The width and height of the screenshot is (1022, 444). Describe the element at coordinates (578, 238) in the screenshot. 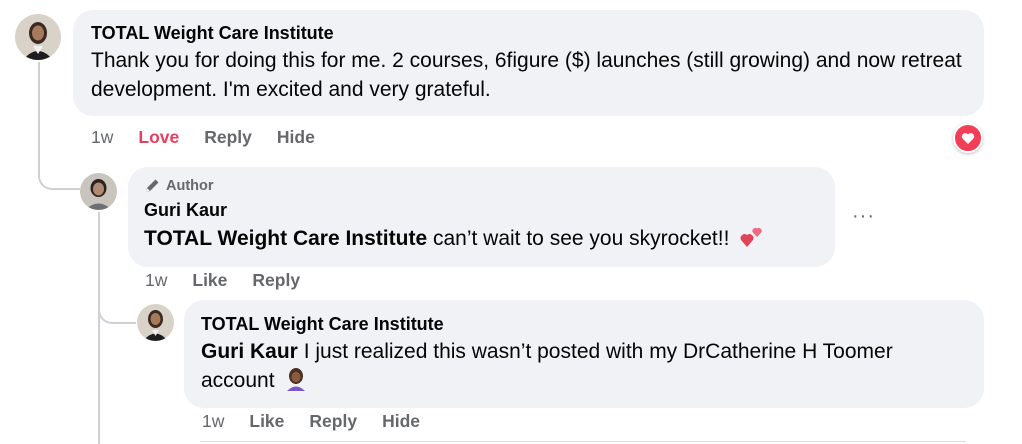

I see `reply-text-body: can’t wait to see you skyrocket!!` at that location.